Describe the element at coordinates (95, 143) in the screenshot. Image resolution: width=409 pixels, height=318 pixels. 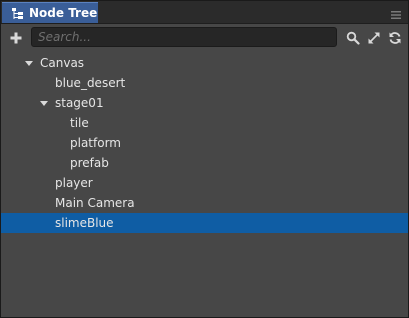
I see `tree-node-label: platform` at that location.